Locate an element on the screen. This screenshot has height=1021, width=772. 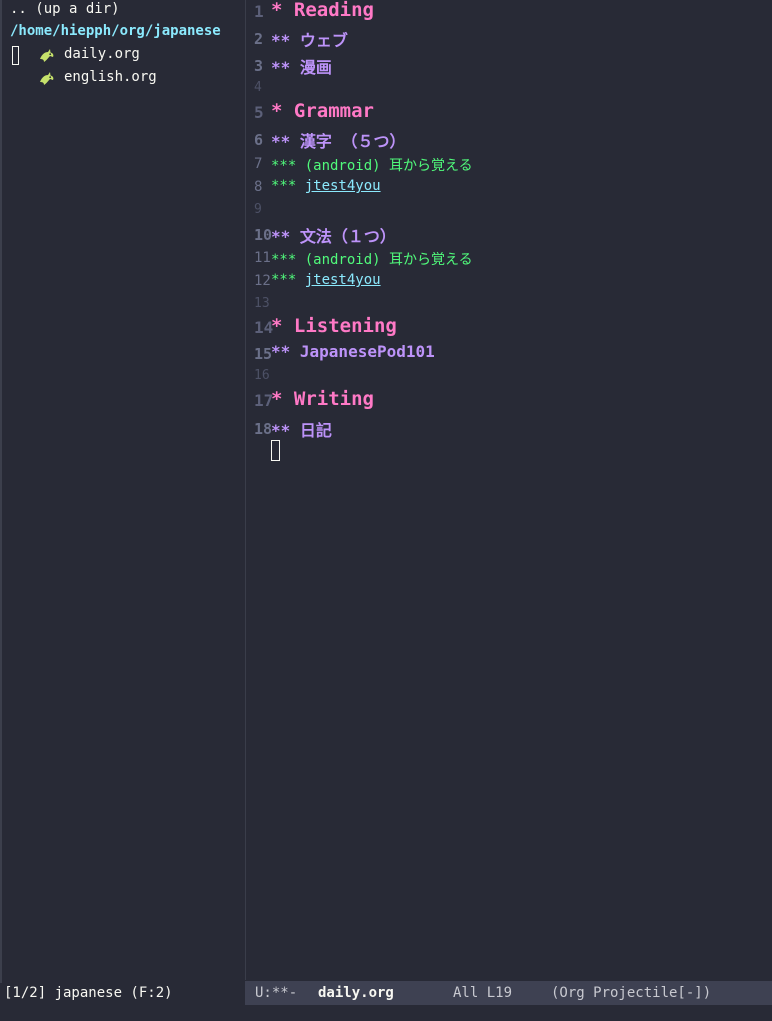
line-number: 1 is located at coordinates (259, 11).